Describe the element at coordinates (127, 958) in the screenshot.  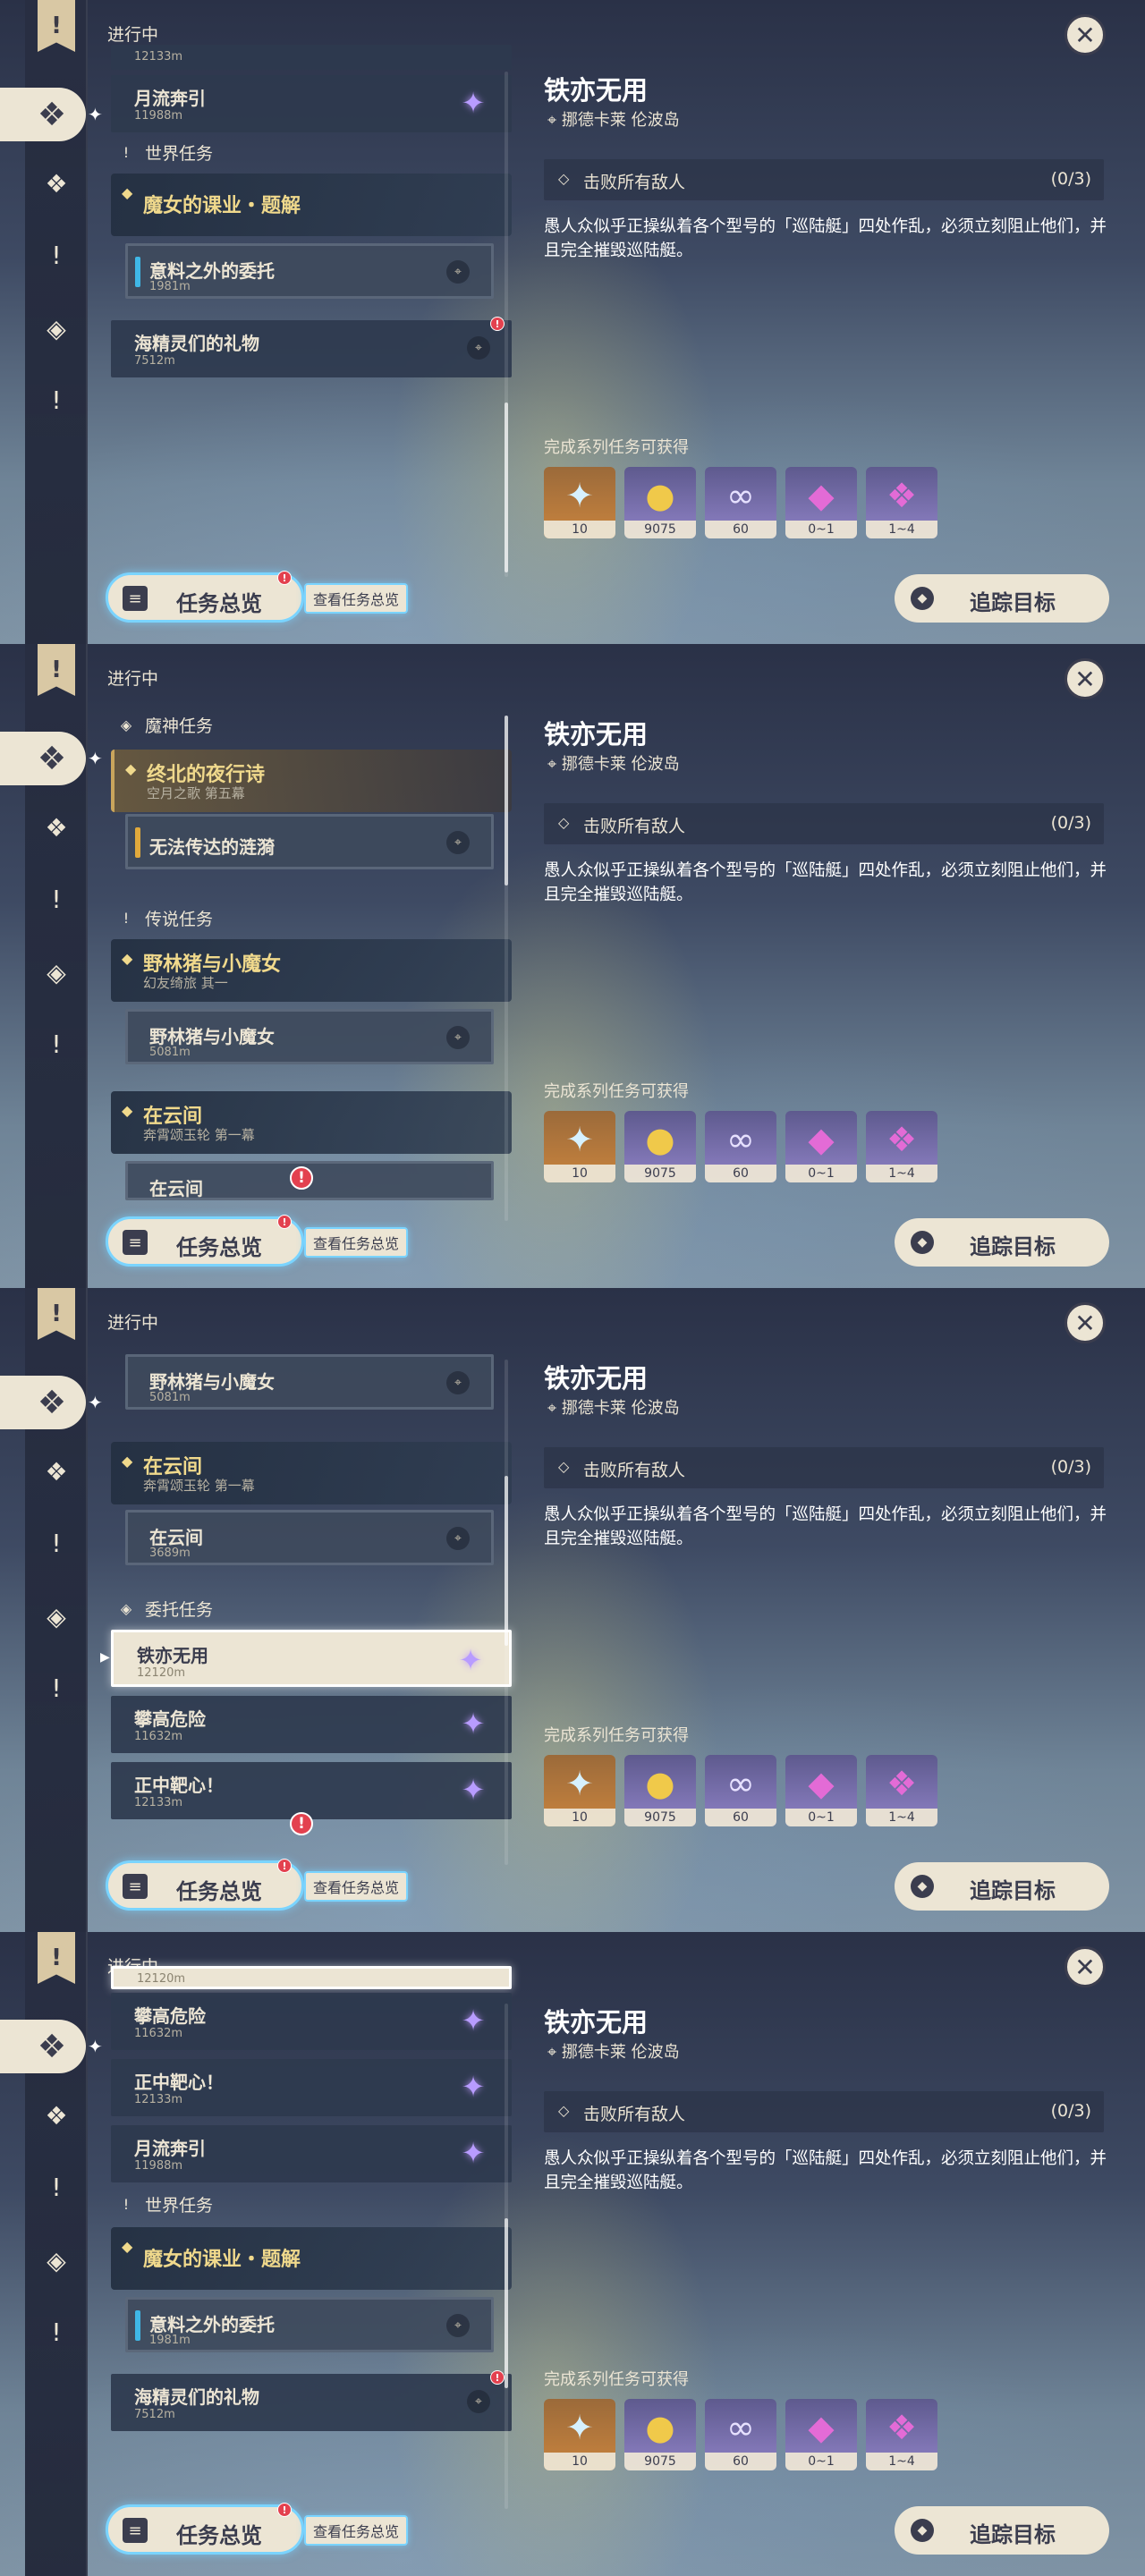
I see `diamond-icon: ◆` at that location.